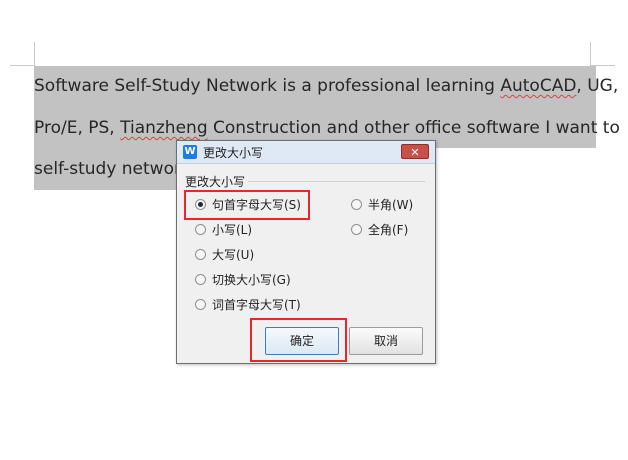 This screenshot has width=628, height=460. I want to click on option-label: 切换大小写(G), so click(251, 280).